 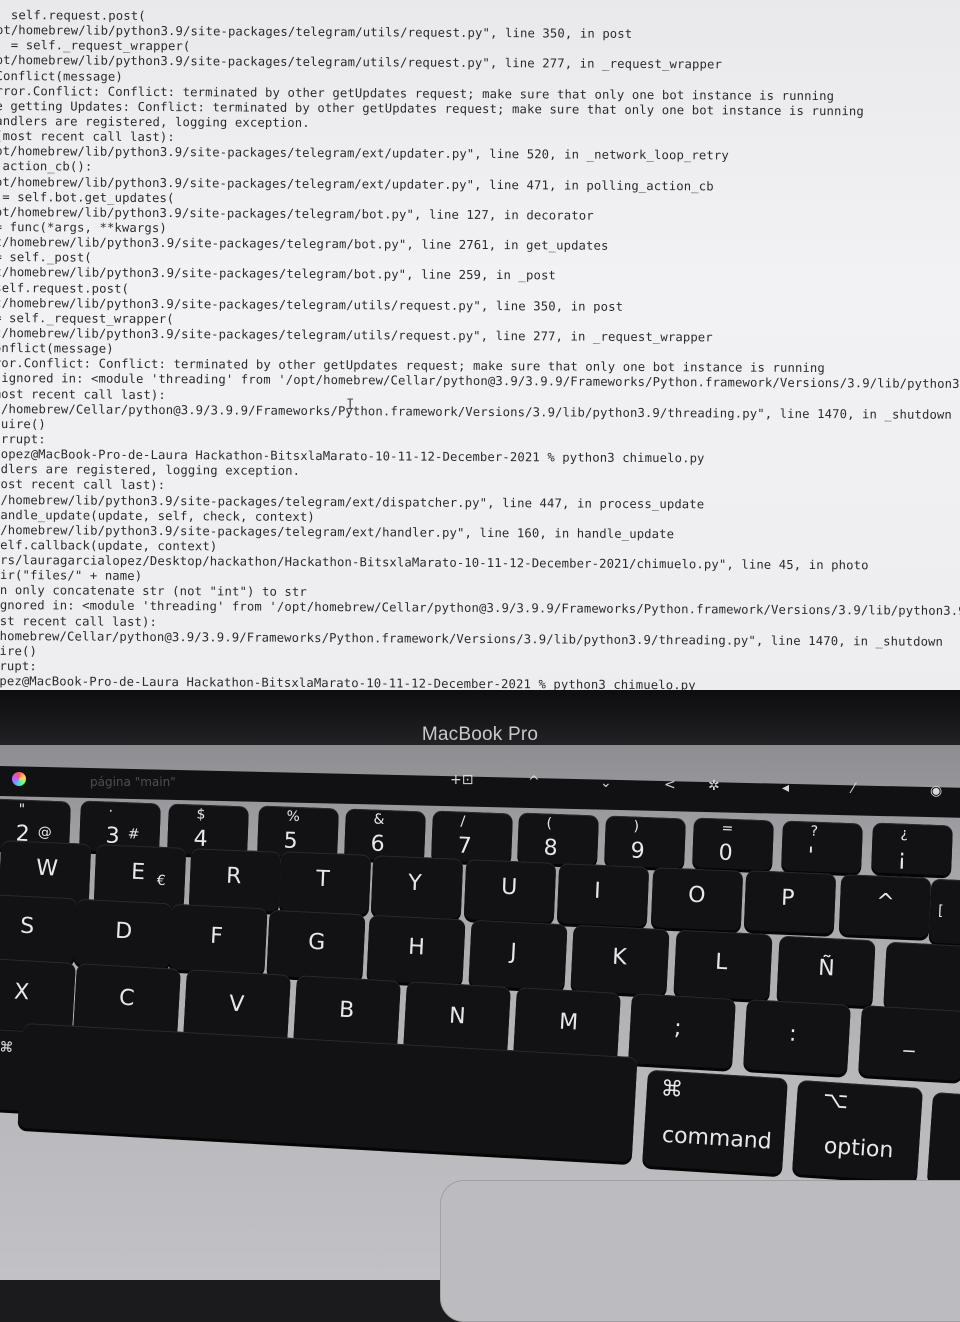 I want to click on key-t: T, so click(x=325, y=883).